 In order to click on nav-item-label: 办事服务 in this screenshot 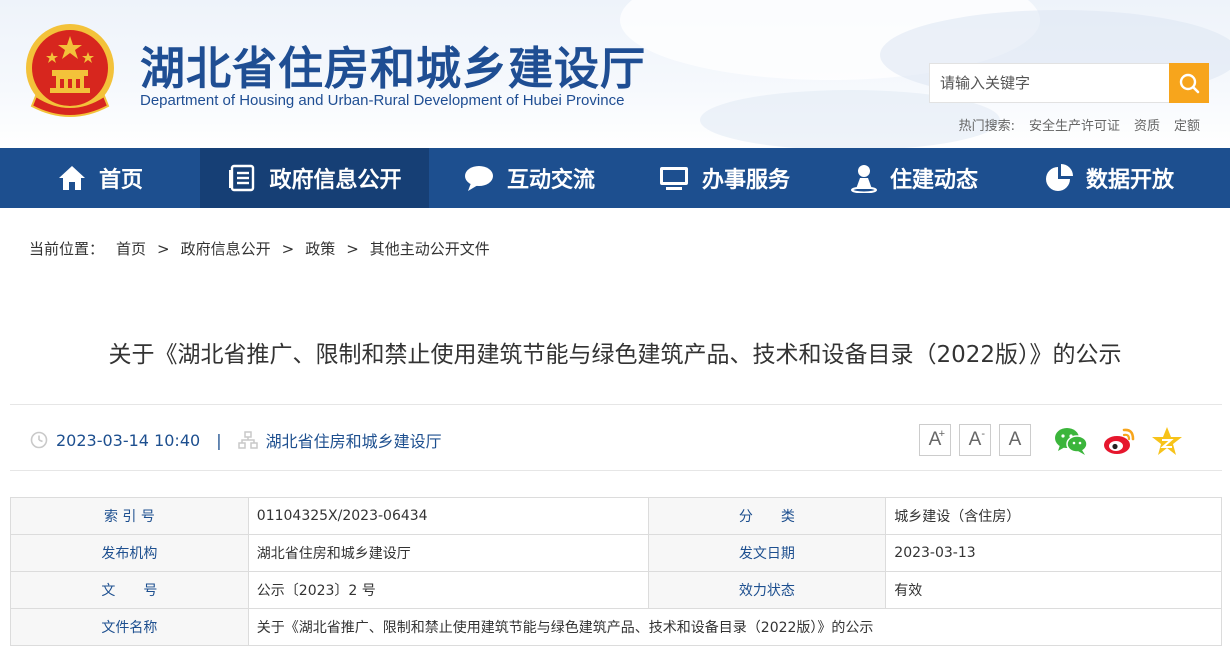, I will do `click(745, 180)`.